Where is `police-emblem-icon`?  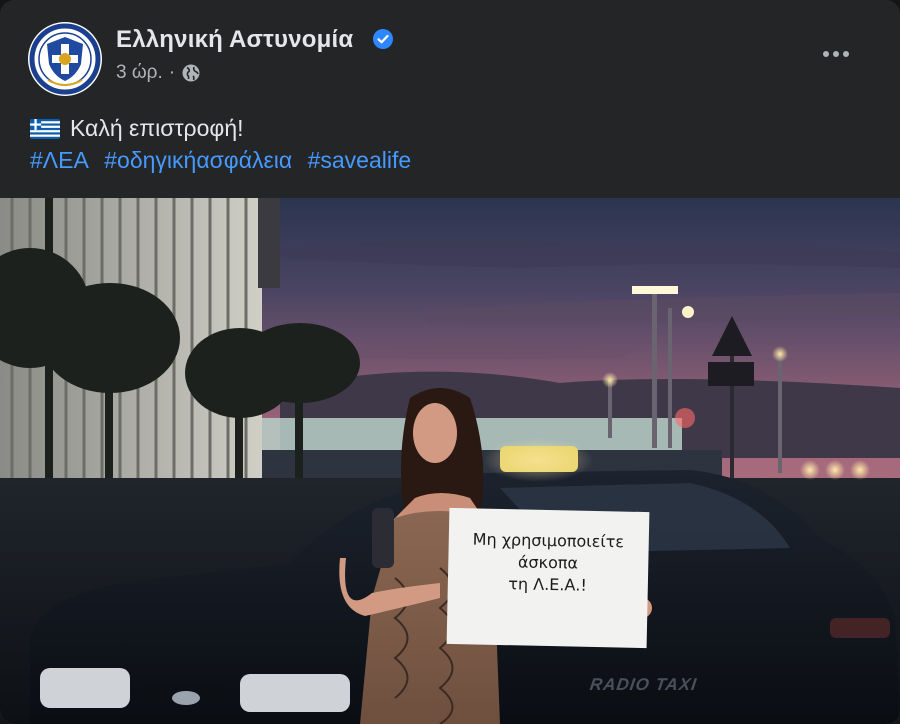 police-emblem-icon is located at coordinates (65, 59).